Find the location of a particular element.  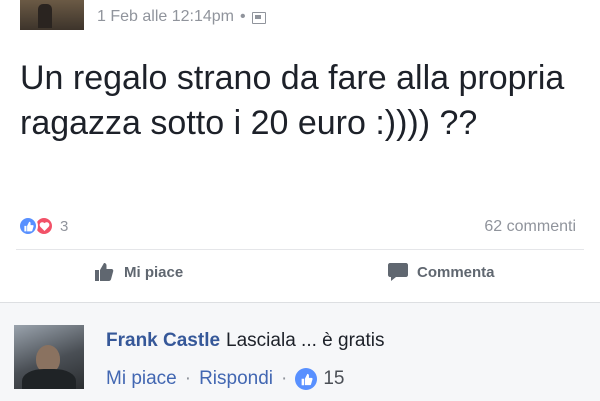

comment-button: Commenta is located at coordinates (441, 272).